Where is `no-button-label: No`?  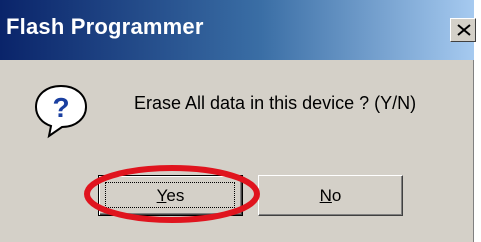 no-button-label: No is located at coordinates (330, 195).